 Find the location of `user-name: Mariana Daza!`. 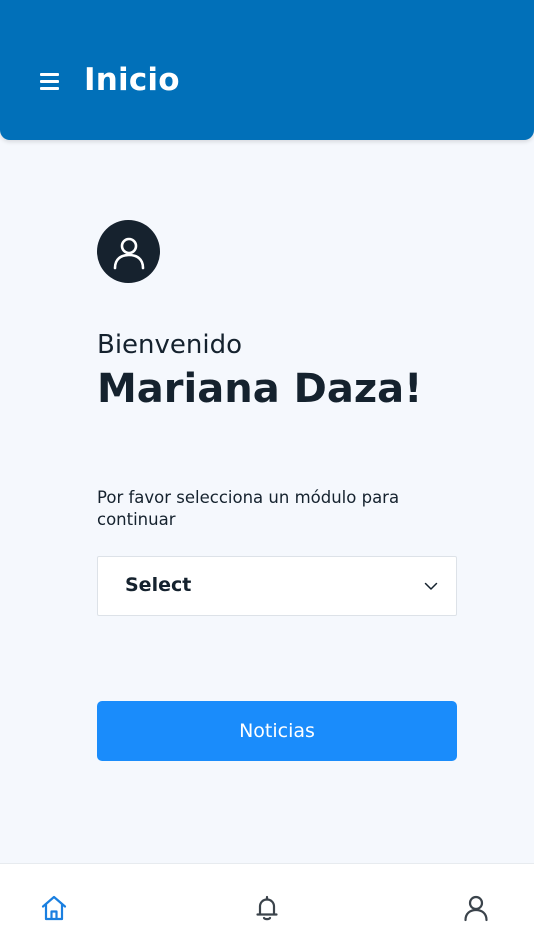

user-name: Mariana Daza! is located at coordinates (260, 389).